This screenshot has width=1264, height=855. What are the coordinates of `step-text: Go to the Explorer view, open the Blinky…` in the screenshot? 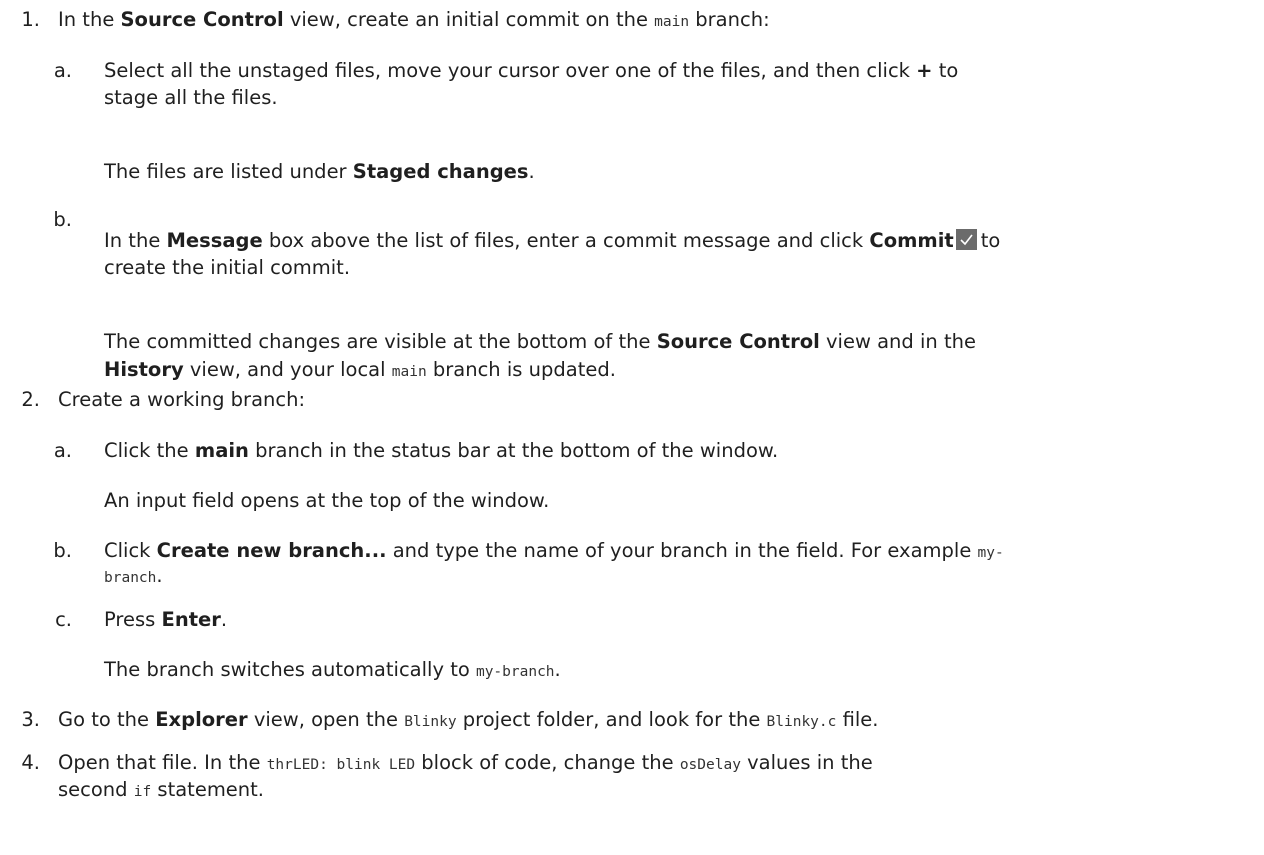 It's located at (468, 719).